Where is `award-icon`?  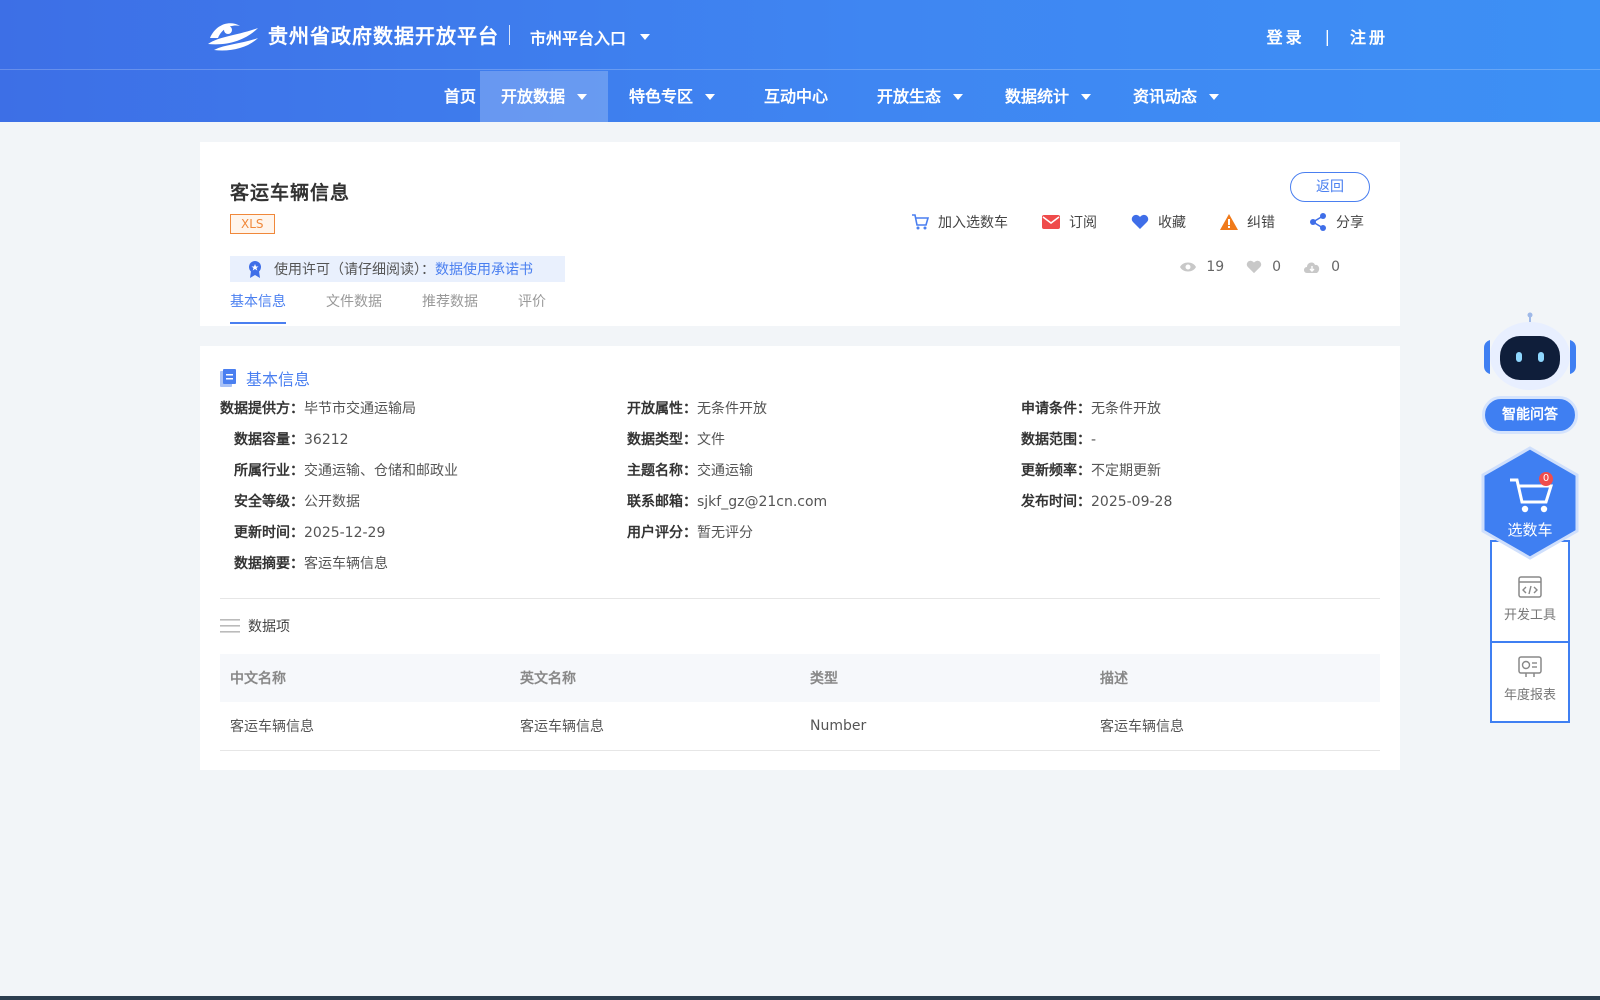
award-icon is located at coordinates (255, 269).